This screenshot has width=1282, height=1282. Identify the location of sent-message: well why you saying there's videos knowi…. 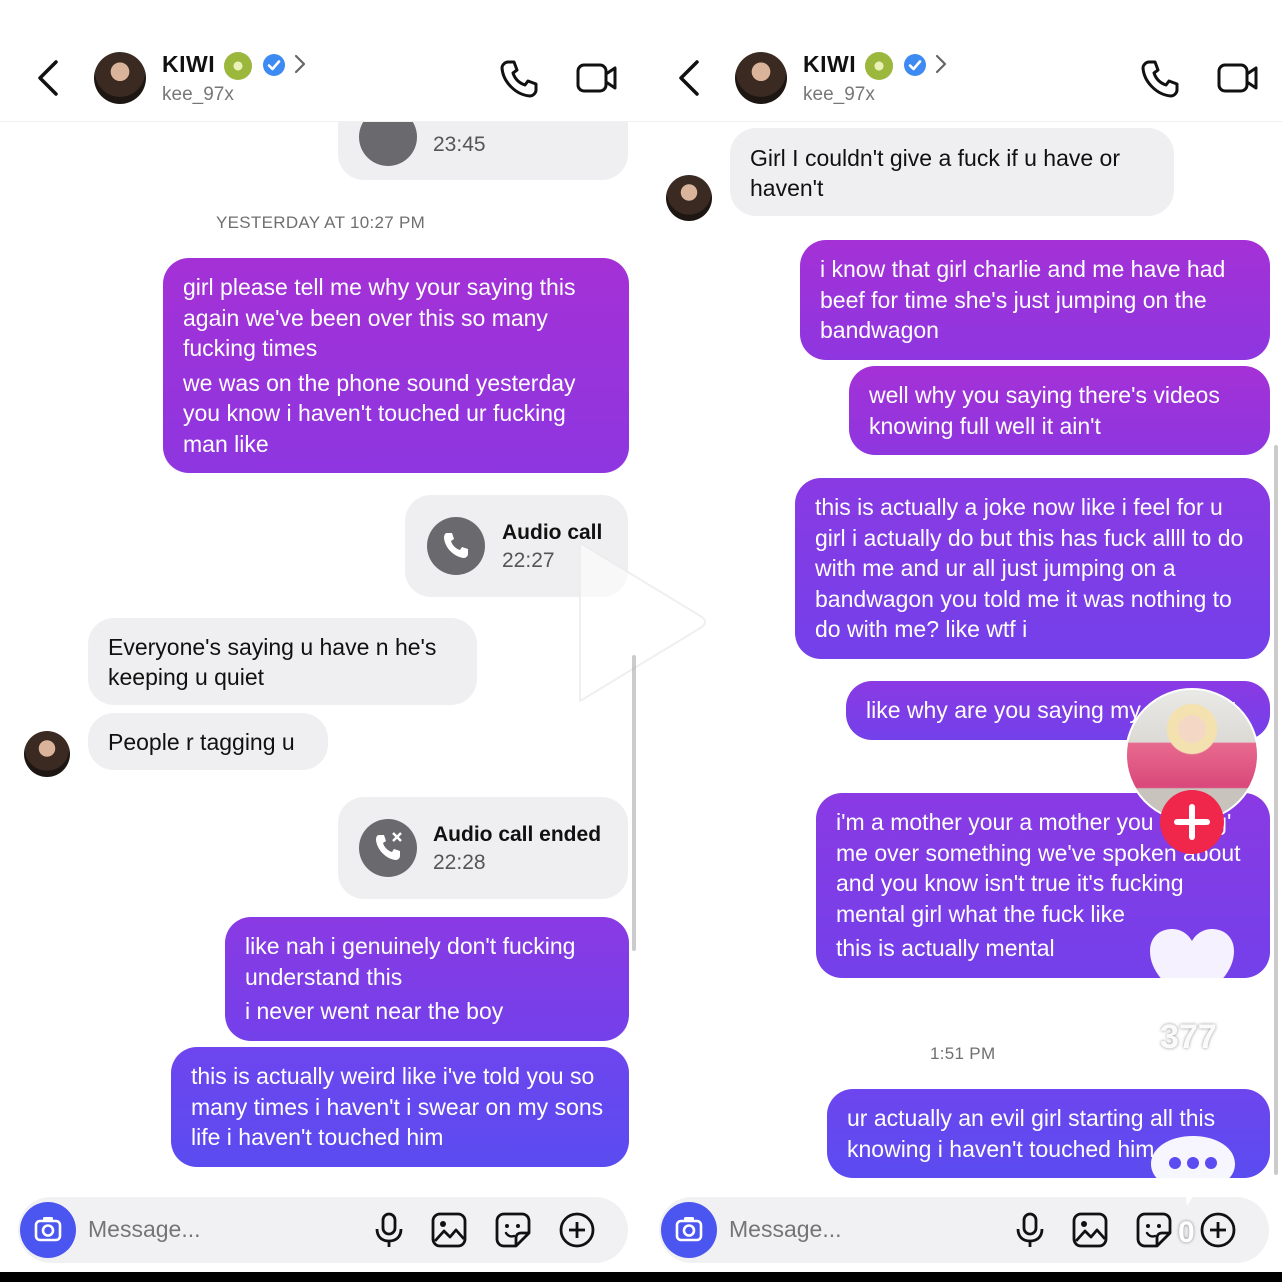
(1059, 410).